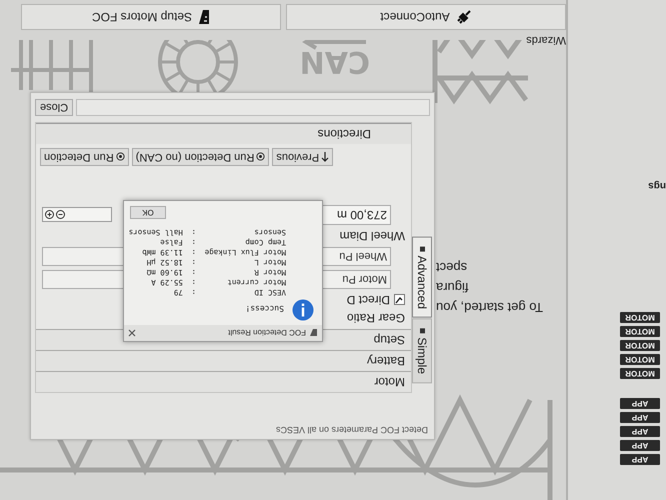 The image size is (666, 500). What do you see at coordinates (351, 430) in the screenshot?
I see `window-title: Detect FOC Parameters on all VESCs` at bounding box center [351, 430].